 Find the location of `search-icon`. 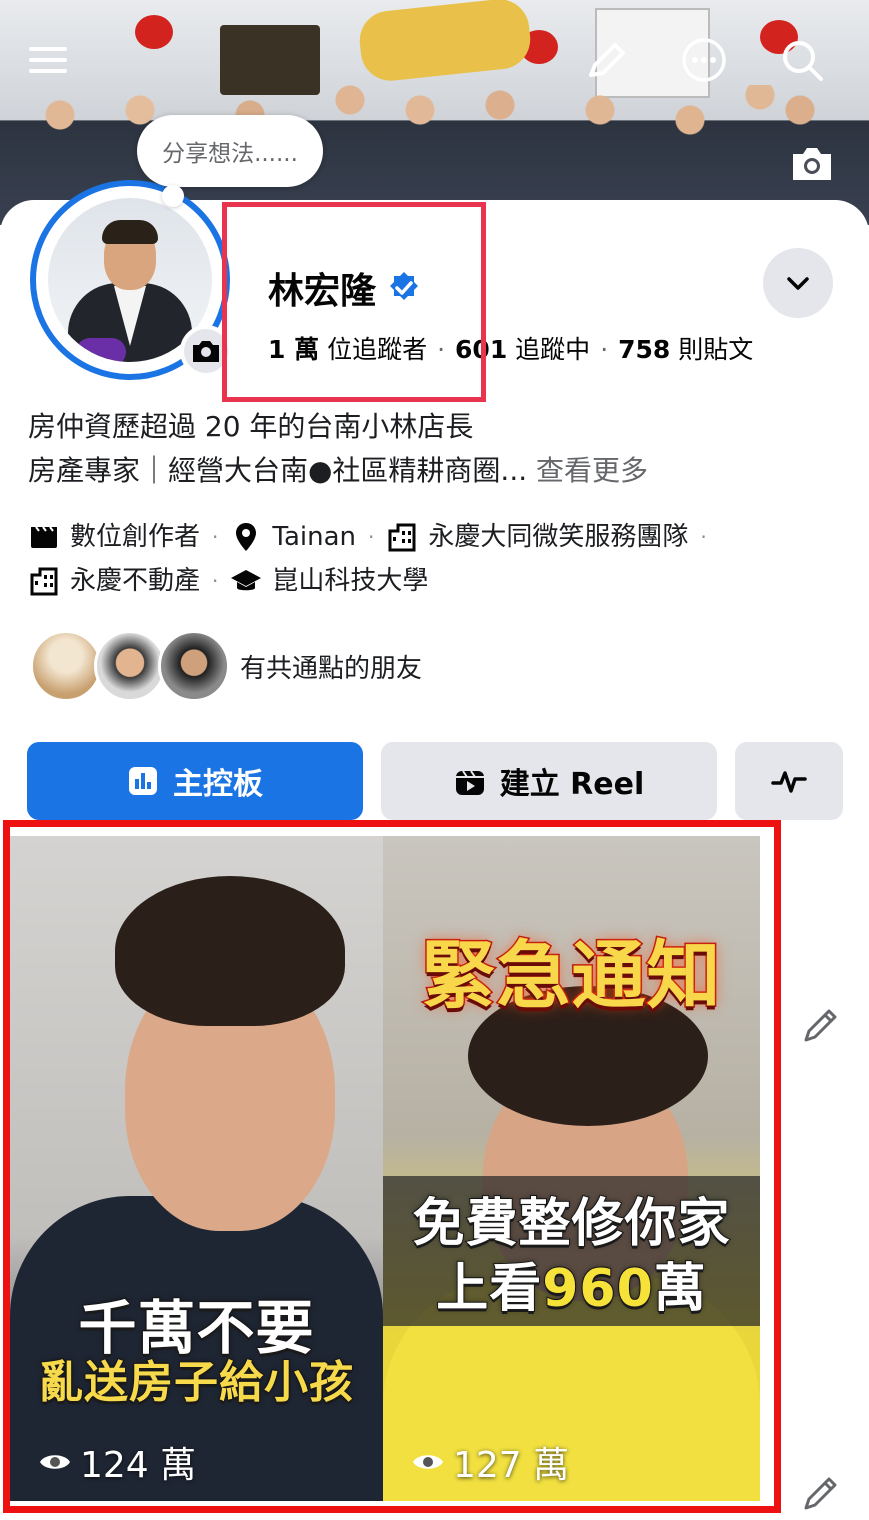

search-icon is located at coordinates (803, 61).